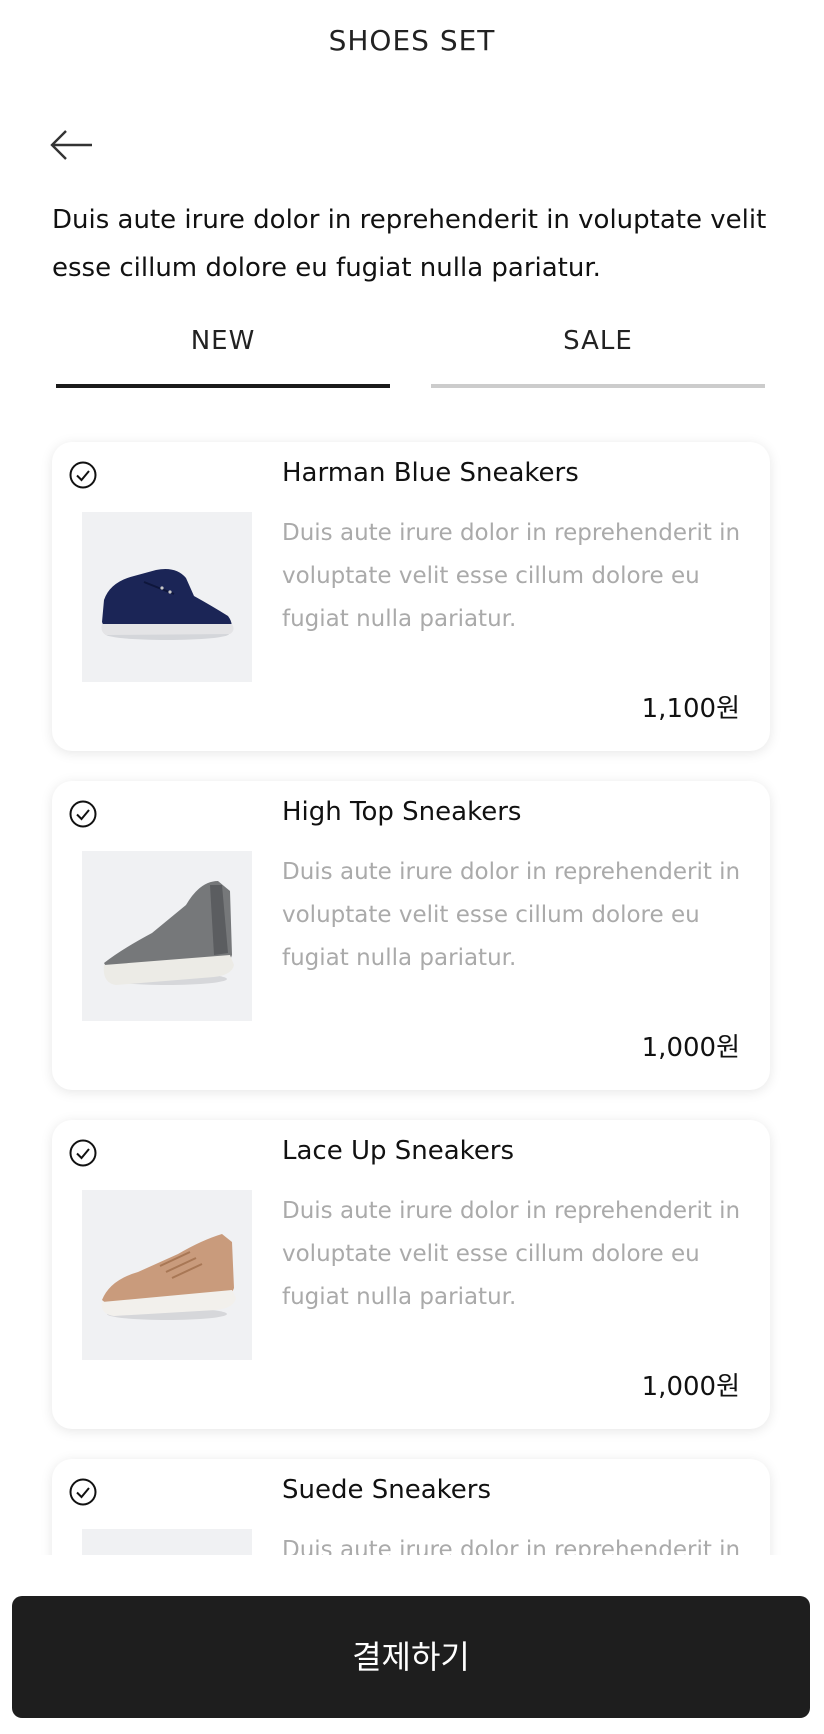 The height and width of the screenshot is (1734, 824). I want to click on tan-suede-lace-up-sneaker-image, so click(168, 1277).